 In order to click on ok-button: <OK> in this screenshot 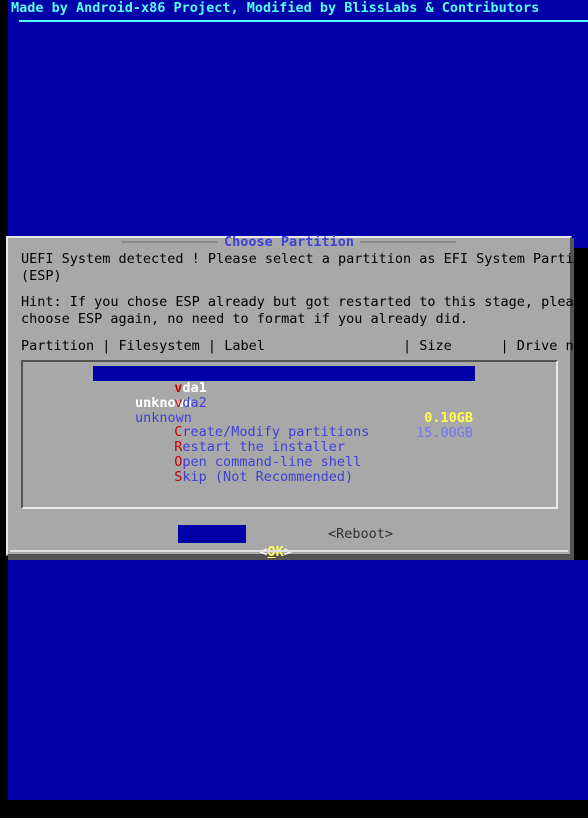, I will do `click(235, 542)`.